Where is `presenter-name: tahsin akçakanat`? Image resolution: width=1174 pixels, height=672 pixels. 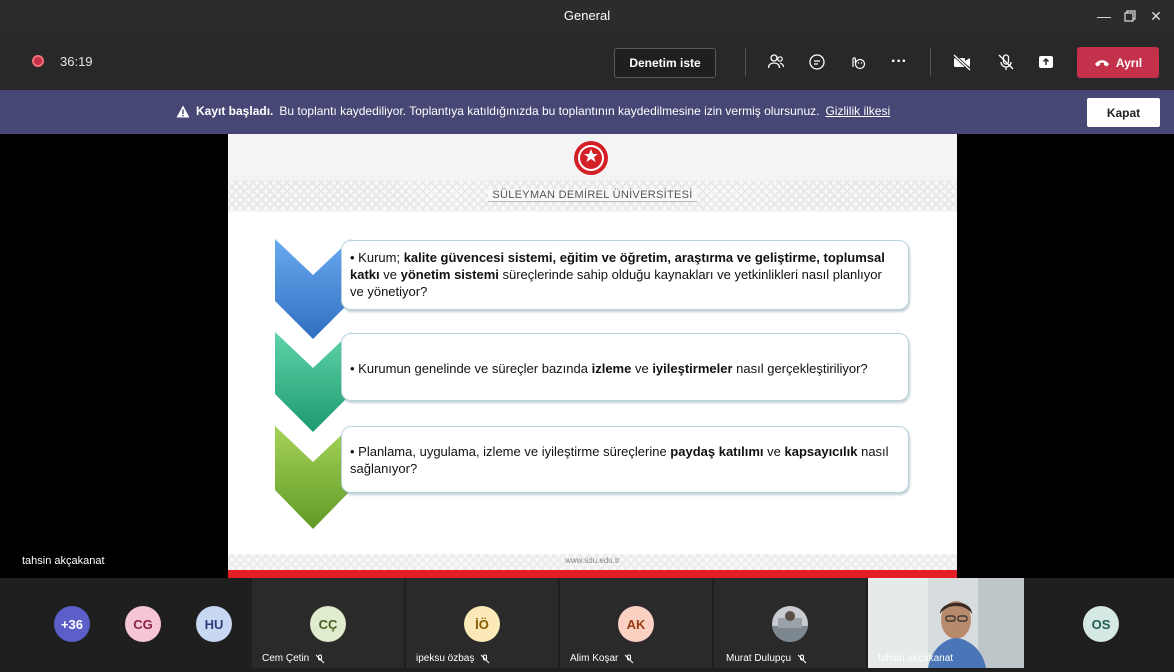 presenter-name: tahsin akçakanat is located at coordinates (63, 561).